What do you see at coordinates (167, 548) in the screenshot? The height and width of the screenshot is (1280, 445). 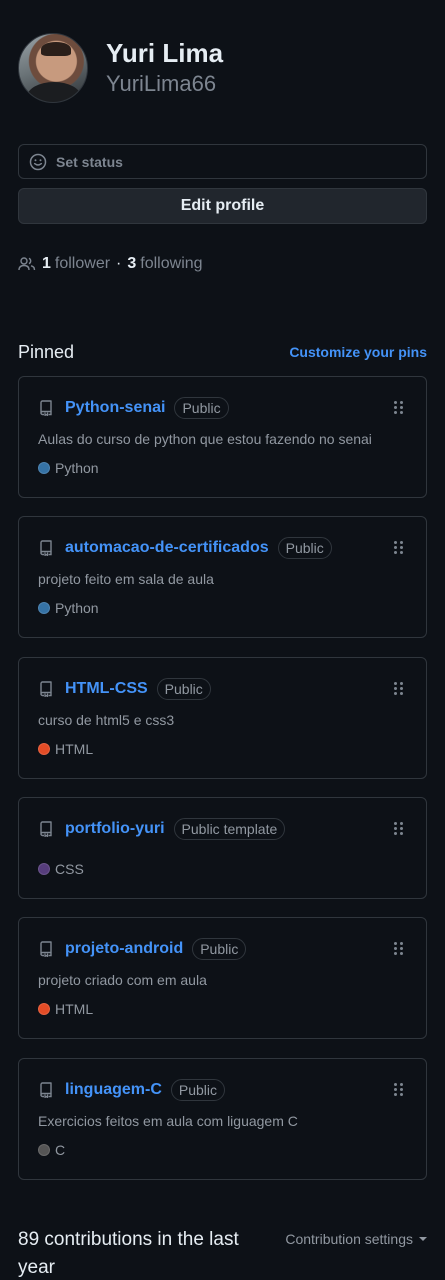 I see `repo-name-link: automacao-de-certificados` at bounding box center [167, 548].